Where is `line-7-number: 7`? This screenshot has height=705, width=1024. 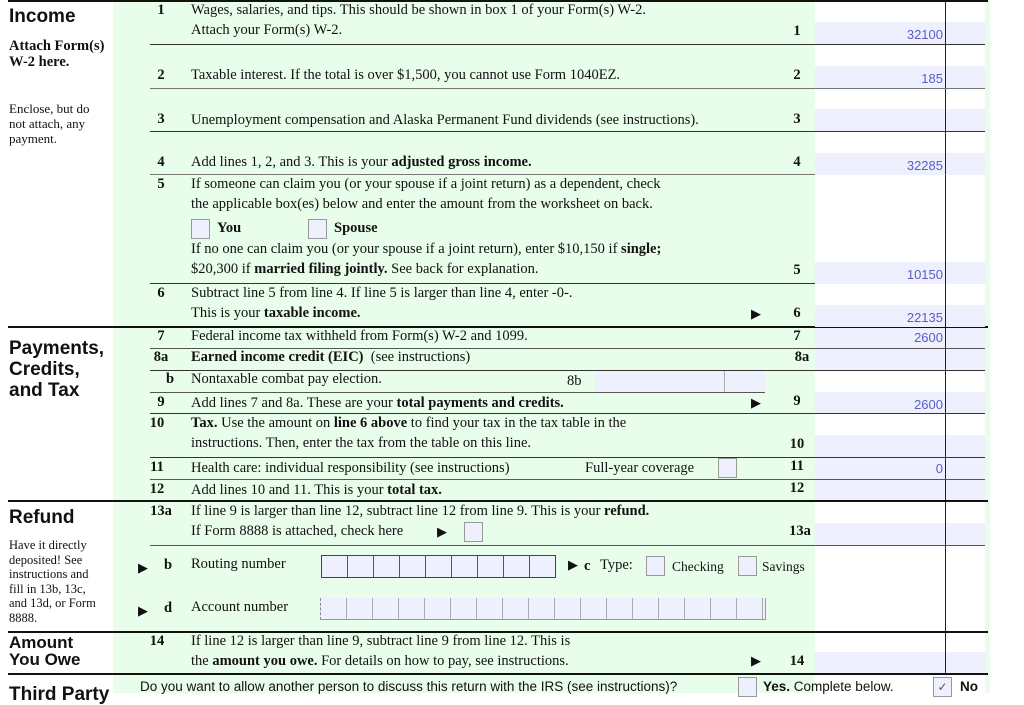 line-7-number: 7 is located at coordinates (161, 336).